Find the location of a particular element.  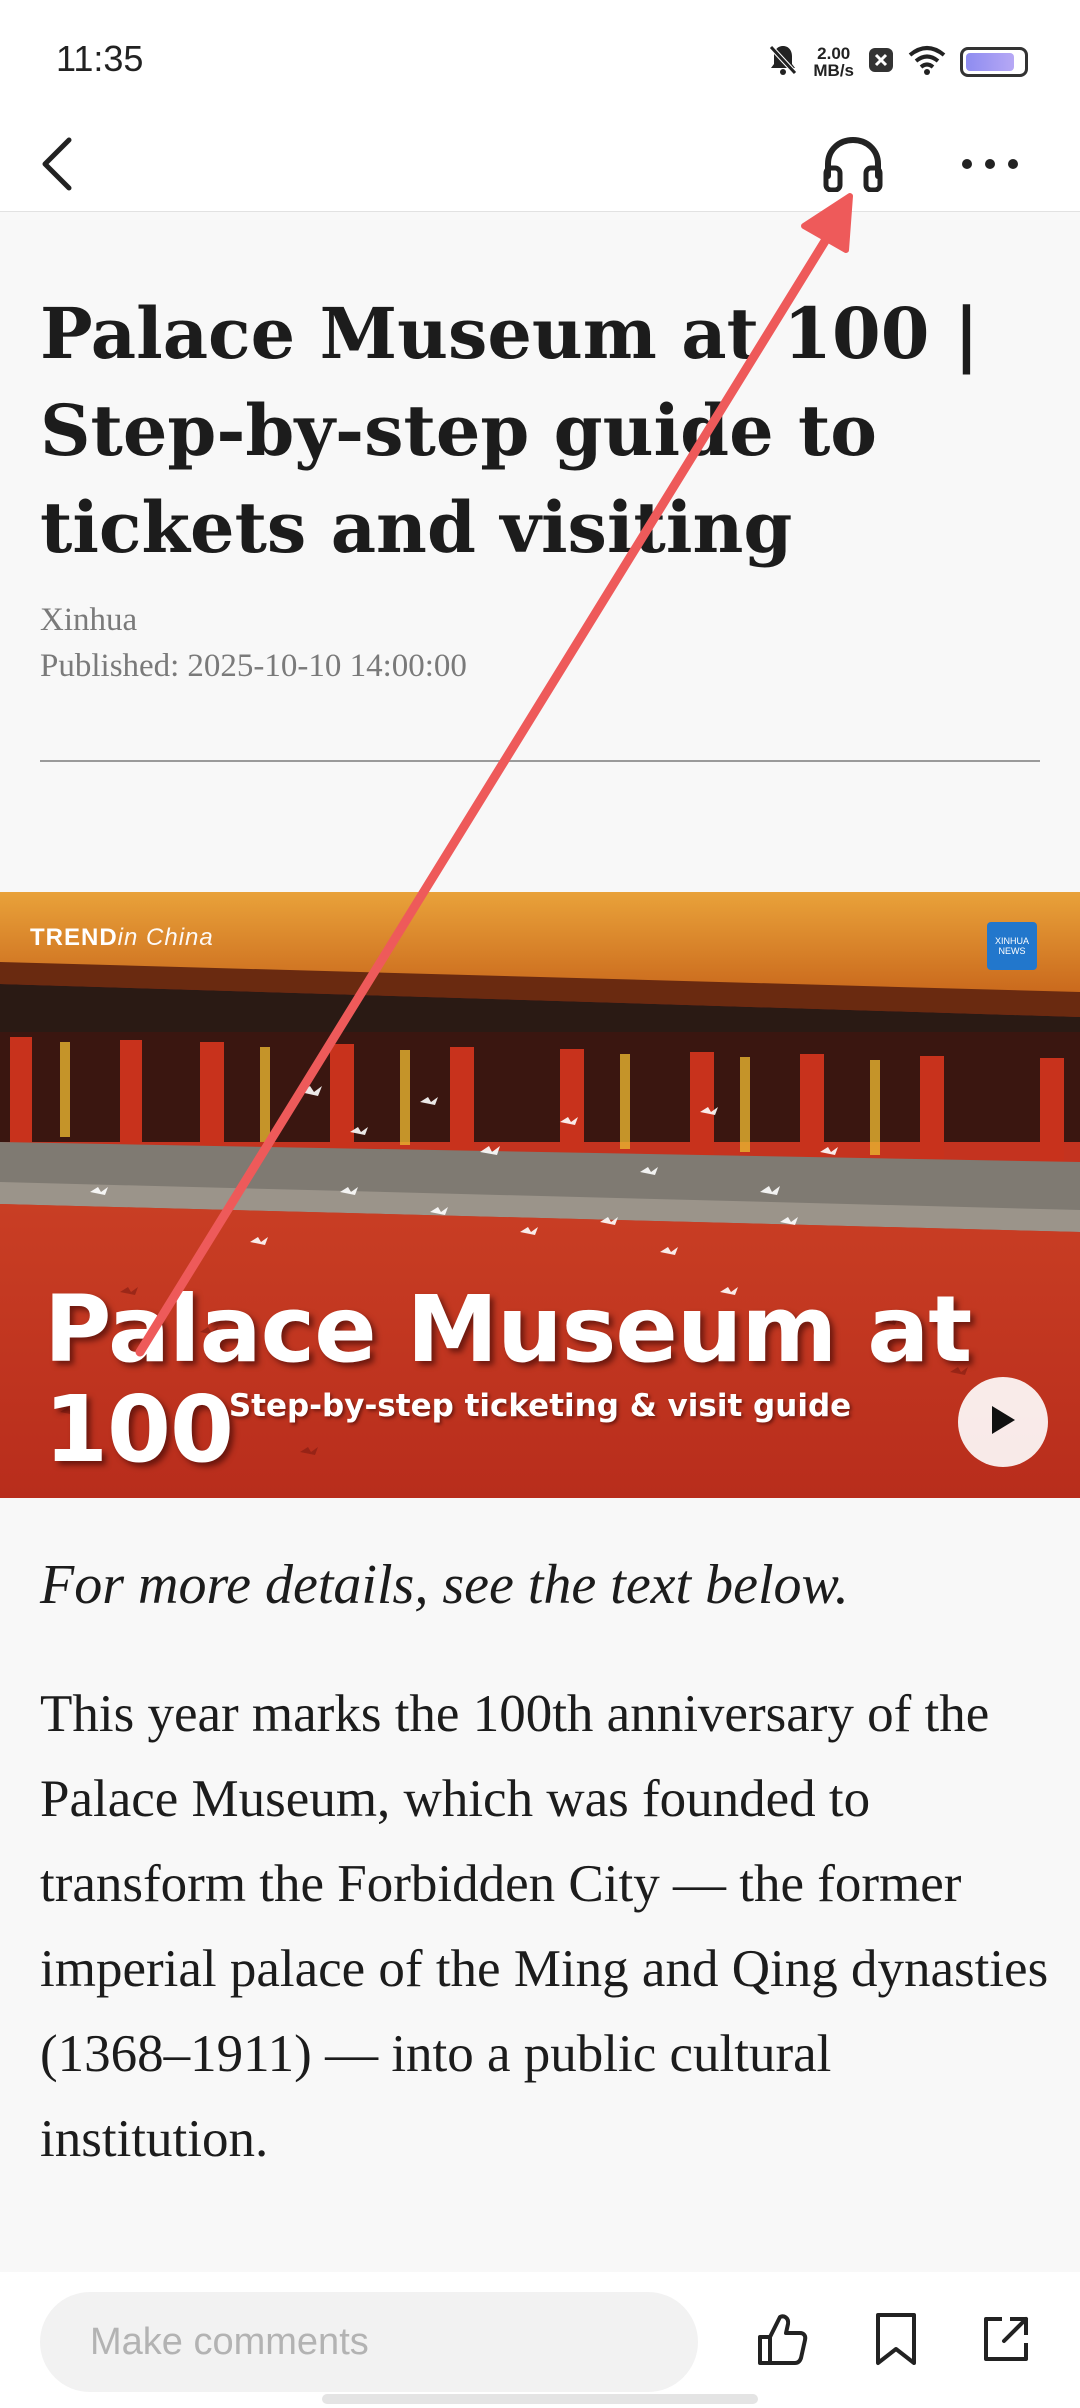

home-indicator is located at coordinates (540, 2399).